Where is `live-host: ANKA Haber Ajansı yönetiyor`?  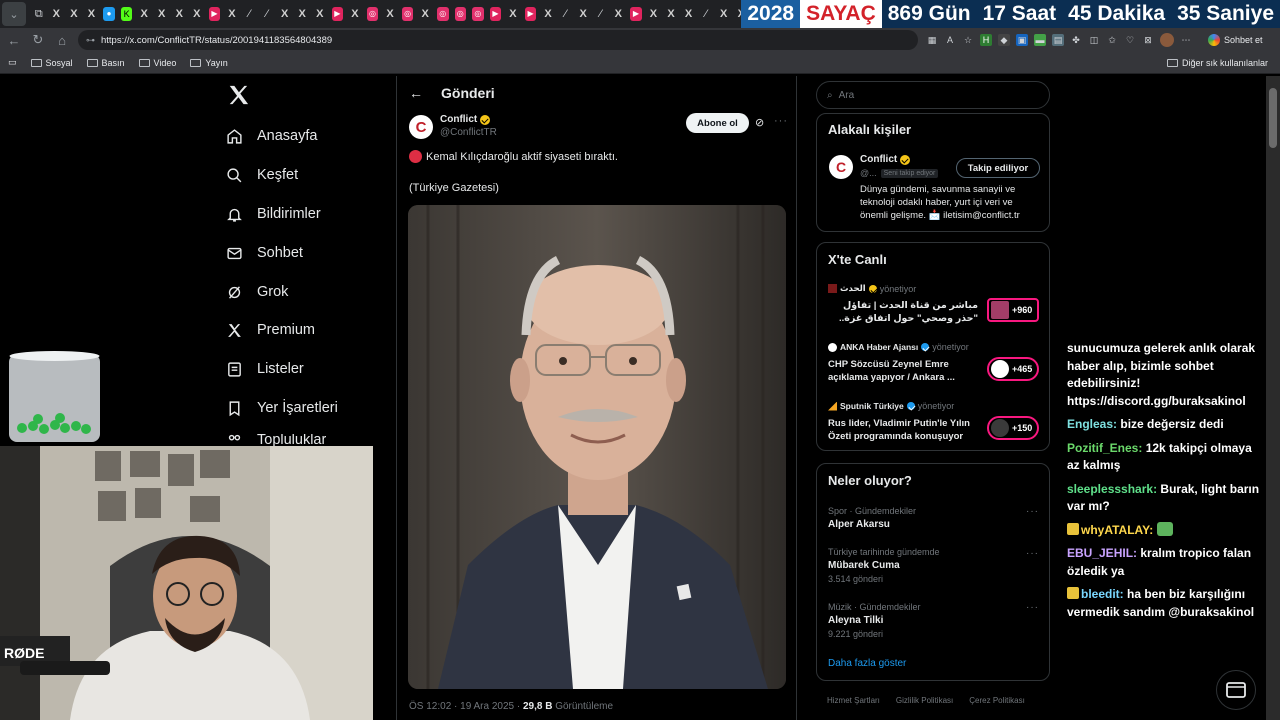 live-host: ANKA Haber Ajansı yönetiyor is located at coordinates (898, 347).